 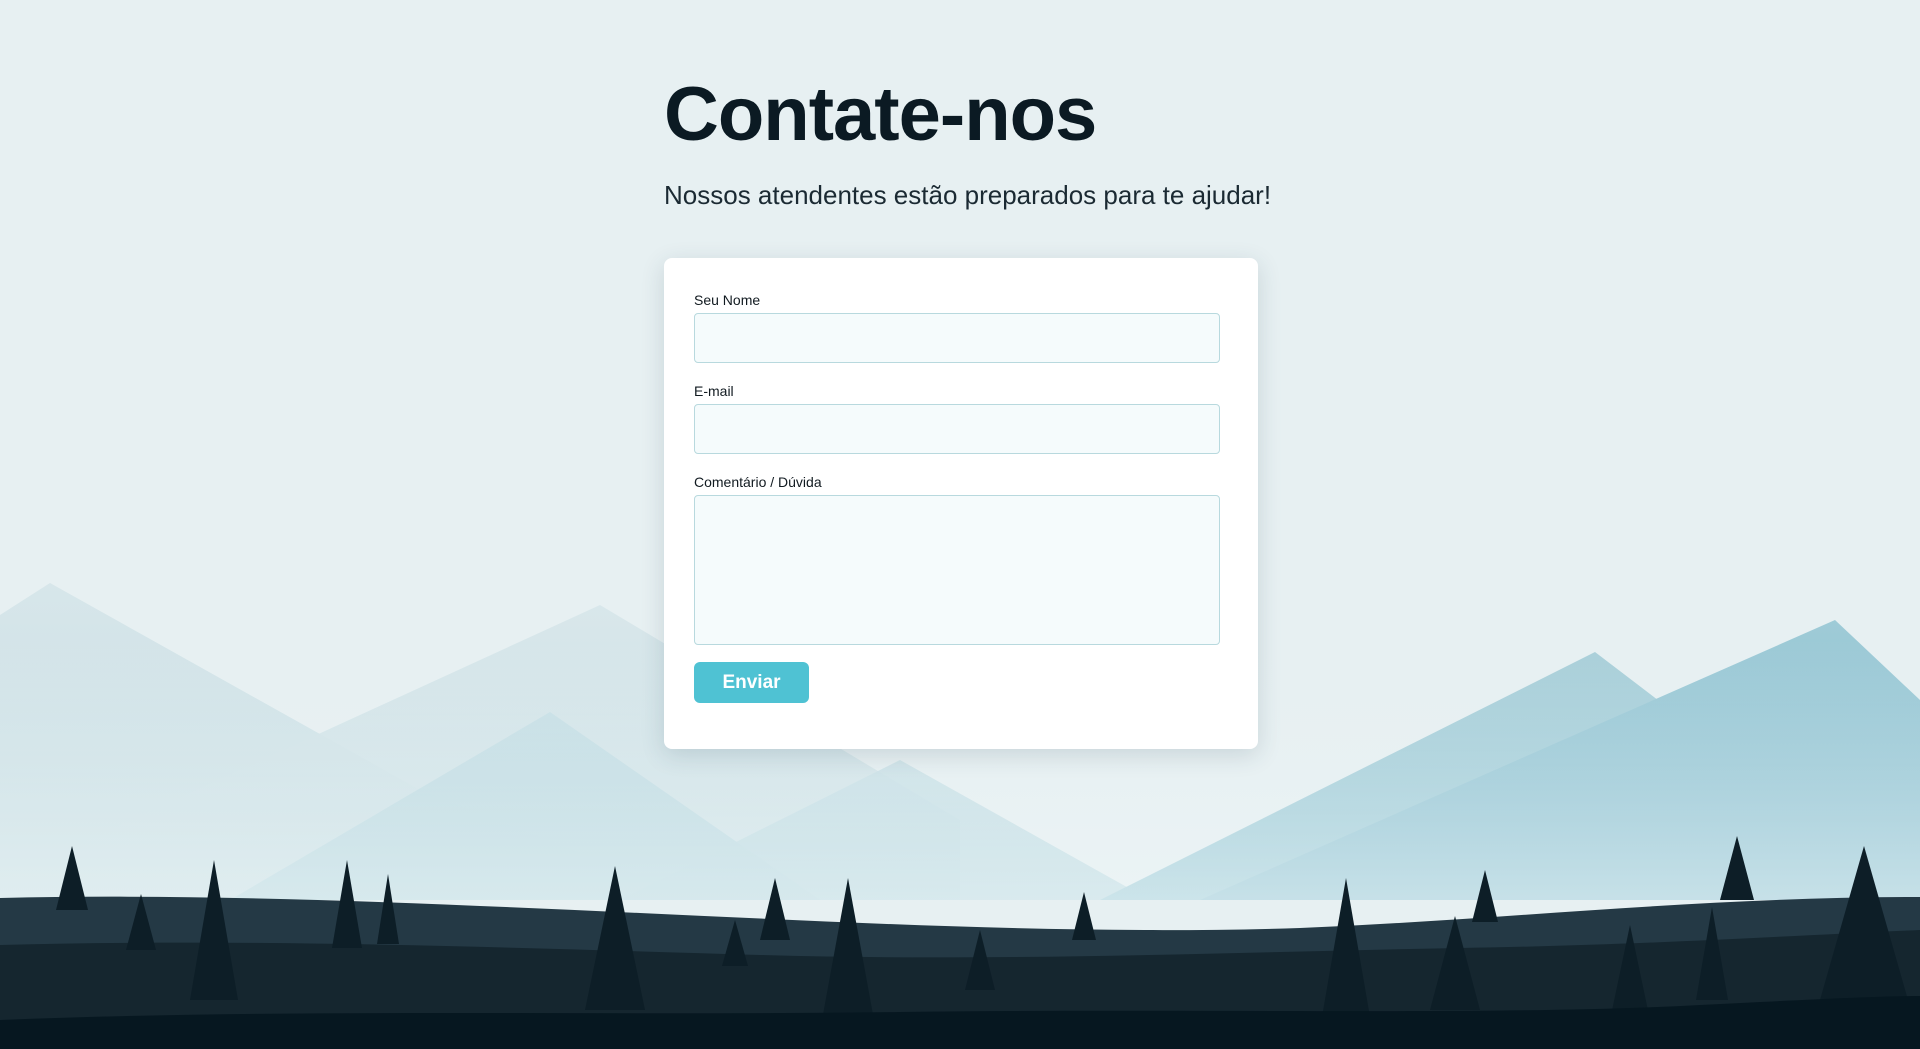 I want to click on comment-label: Comentário / Dúvida, so click(x=758, y=482).